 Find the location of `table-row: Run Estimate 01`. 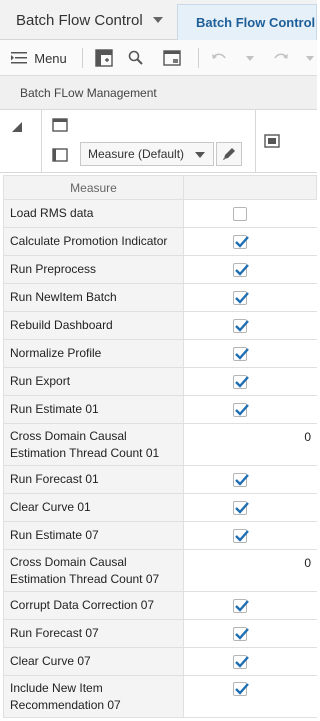

table-row: Run Estimate 01 is located at coordinates (160, 410).